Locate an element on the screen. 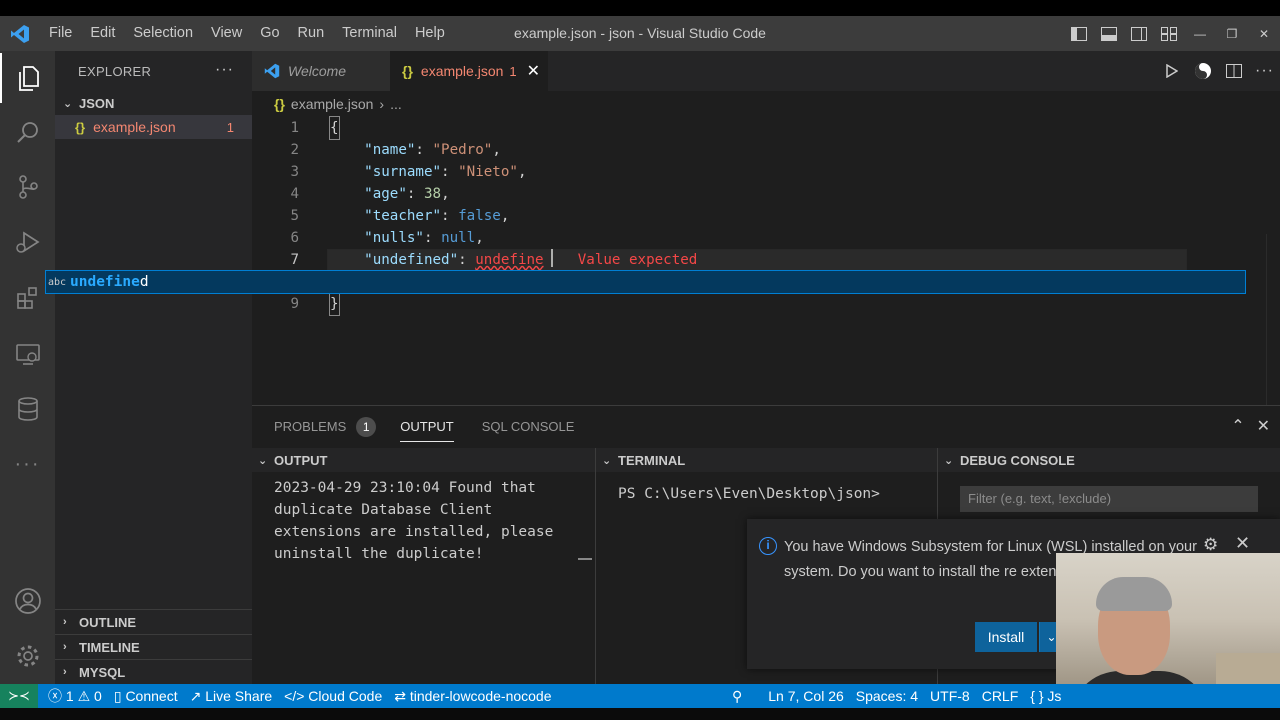 The width and height of the screenshot is (1280, 720). close-tab-icon: ✕ is located at coordinates (533, 71).